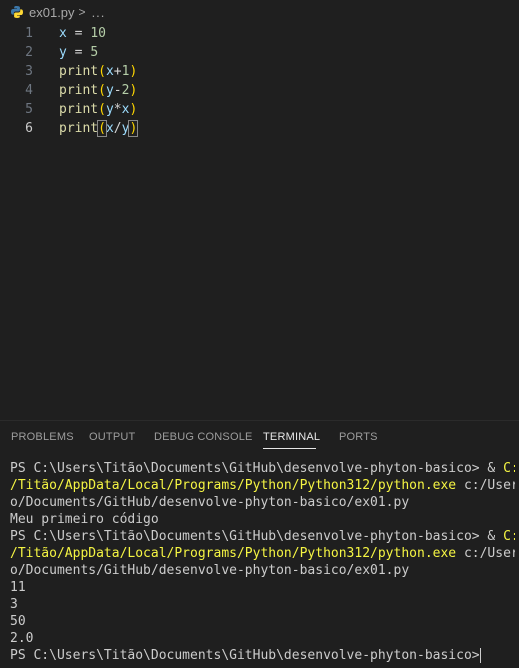 The image size is (519, 668). Describe the element at coordinates (42, 437) in the screenshot. I see `tab-problems: PROBLEMS` at that location.